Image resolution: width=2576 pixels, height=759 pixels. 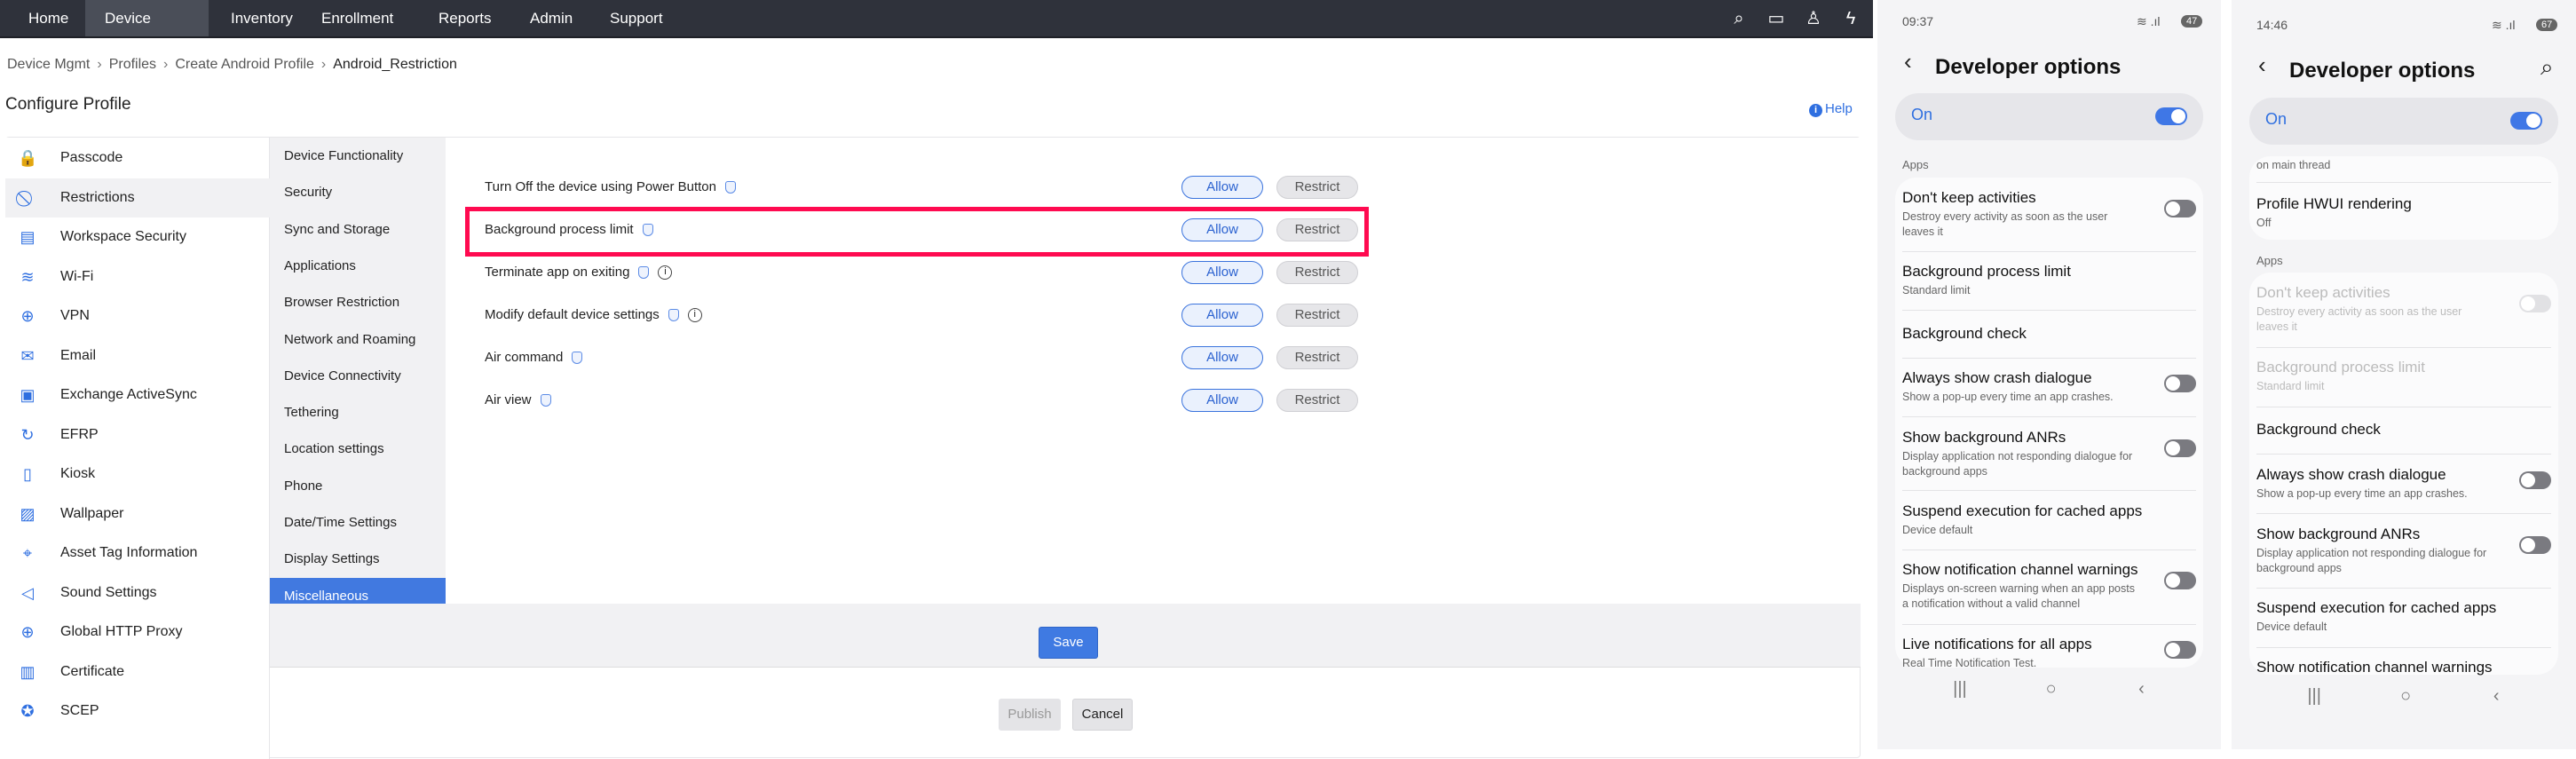 What do you see at coordinates (358, 486) in the screenshot?
I see `category-phone: Phone` at bounding box center [358, 486].